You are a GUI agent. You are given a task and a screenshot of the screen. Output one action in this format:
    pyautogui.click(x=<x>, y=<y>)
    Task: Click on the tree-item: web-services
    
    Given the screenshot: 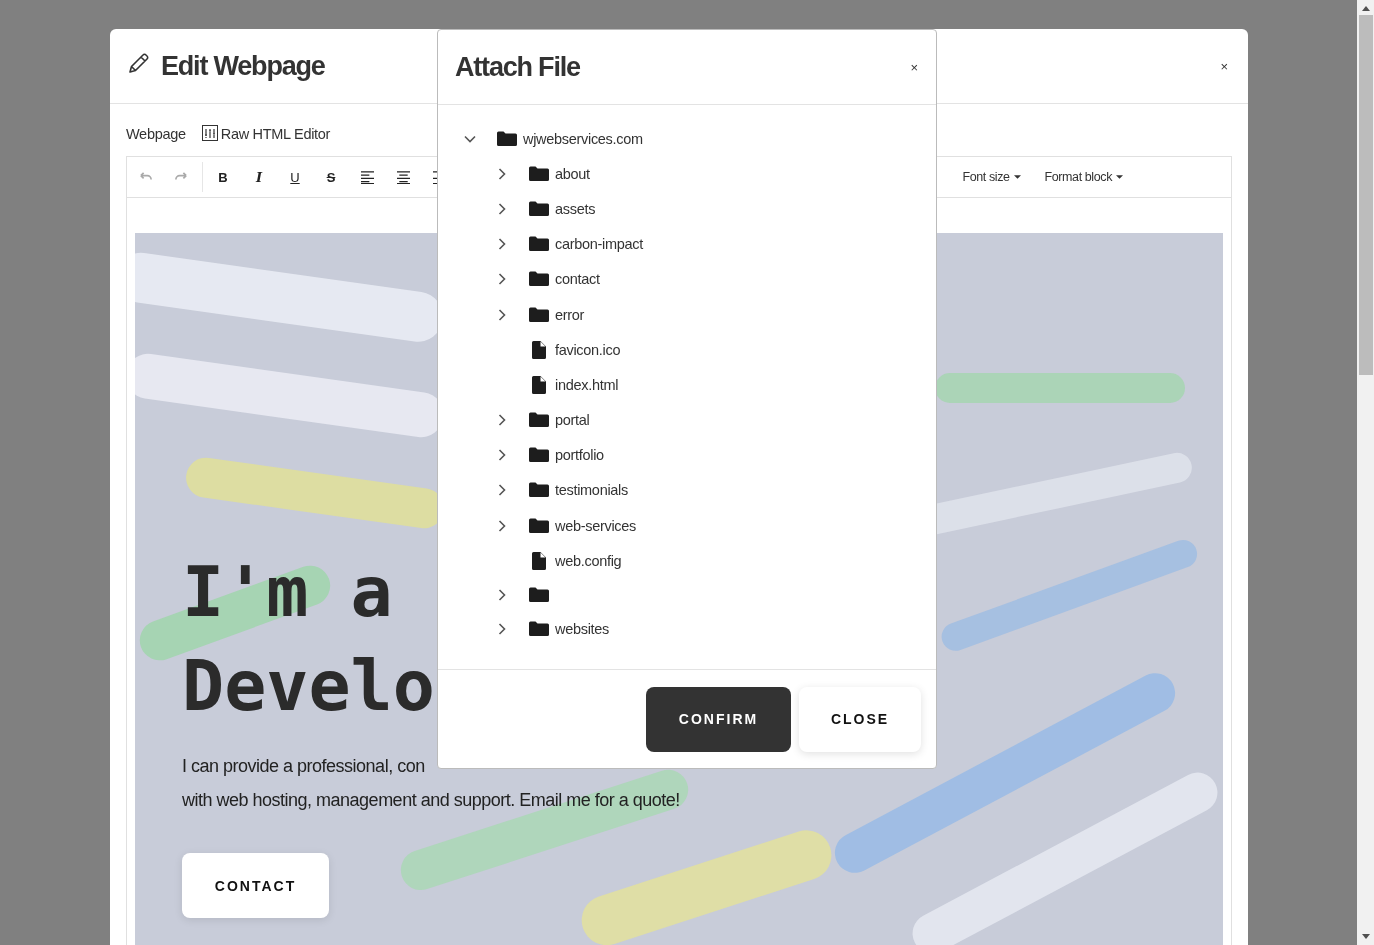 What is the action you would take?
    pyautogui.click(x=595, y=525)
    